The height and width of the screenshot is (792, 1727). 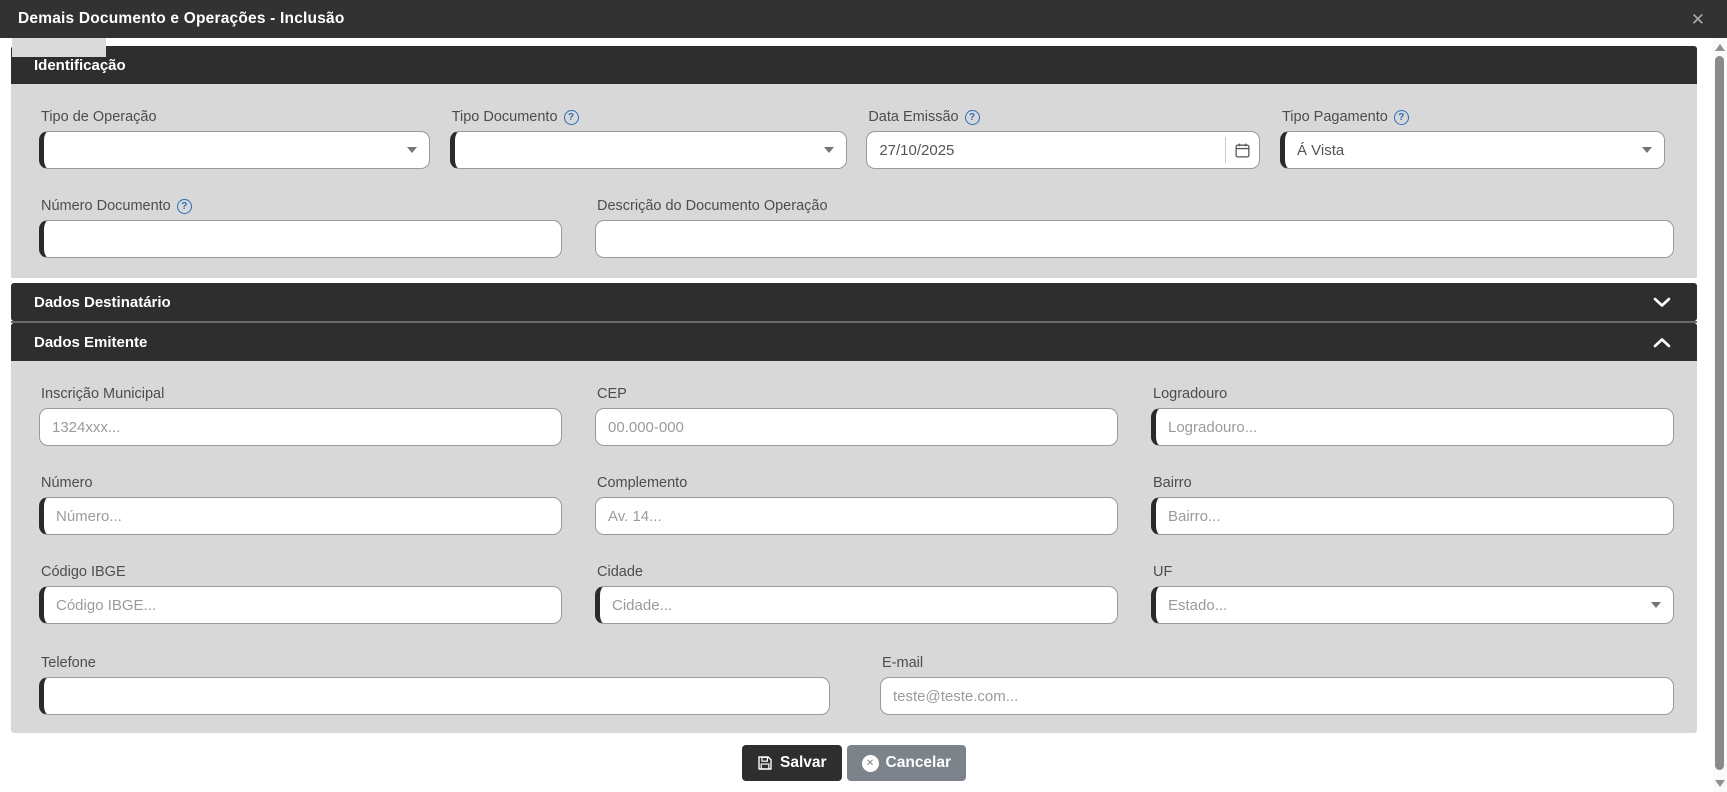 I want to click on background-tab-remnant, so click(x=59, y=47).